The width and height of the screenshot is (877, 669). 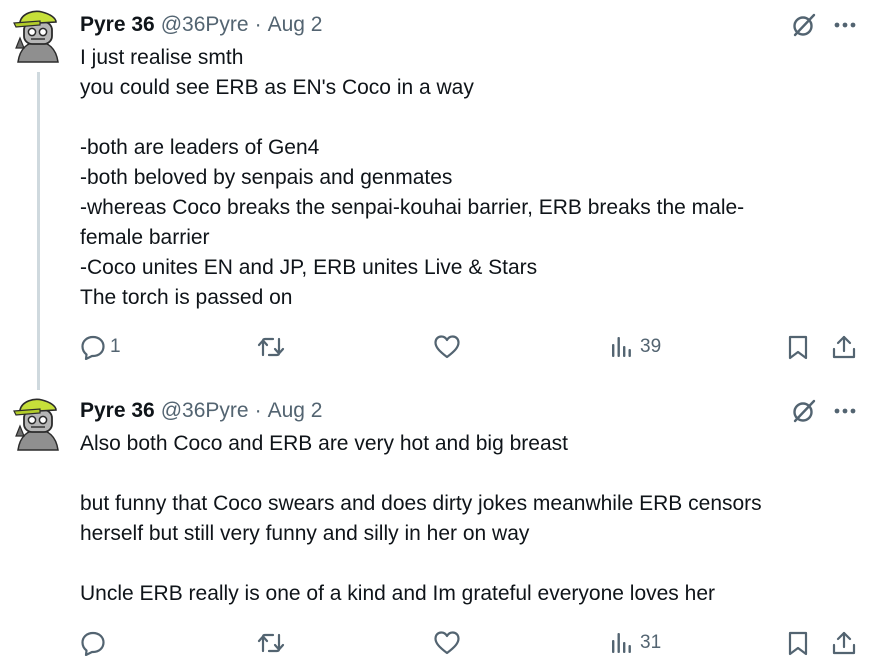 What do you see at coordinates (145, 237) in the screenshot?
I see `tweet-text-line: female barrier` at bounding box center [145, 237].